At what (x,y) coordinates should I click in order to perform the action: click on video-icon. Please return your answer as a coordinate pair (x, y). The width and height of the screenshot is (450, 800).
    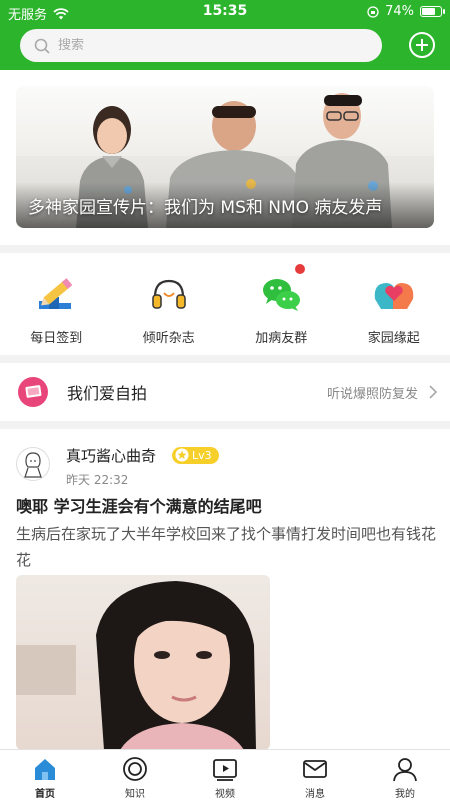
    Looking at the image, I should click on (225, 770).